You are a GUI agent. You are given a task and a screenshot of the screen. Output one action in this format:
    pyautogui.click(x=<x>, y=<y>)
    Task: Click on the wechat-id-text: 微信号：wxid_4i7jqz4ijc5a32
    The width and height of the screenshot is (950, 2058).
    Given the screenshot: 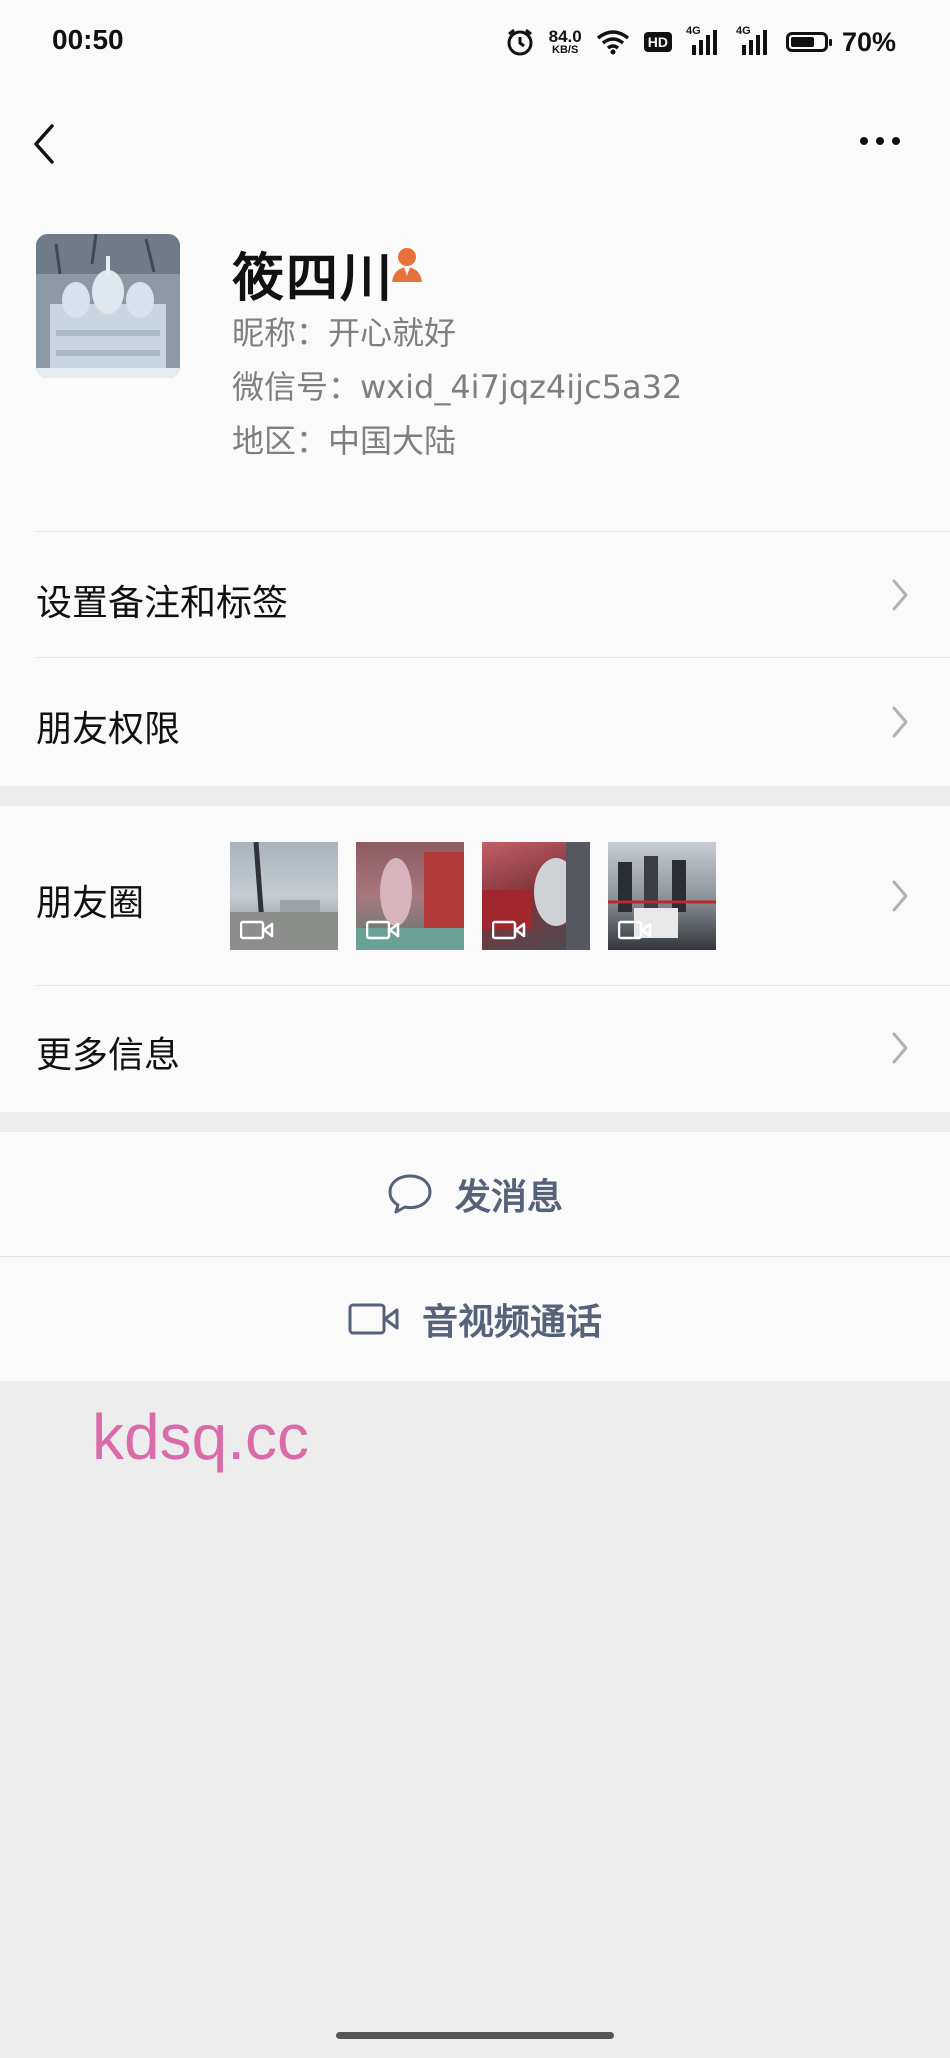 What is the action you would take?
    pyautogui.click(x=457, y=387)
    